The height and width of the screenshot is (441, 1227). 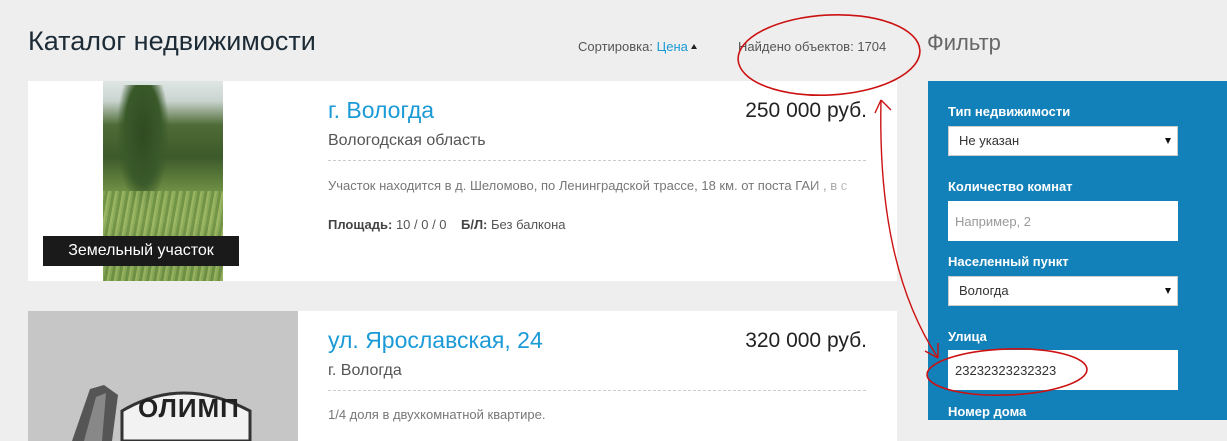 I want to click on rooms-label: Количество комнат, so click(x=1010, y=186).